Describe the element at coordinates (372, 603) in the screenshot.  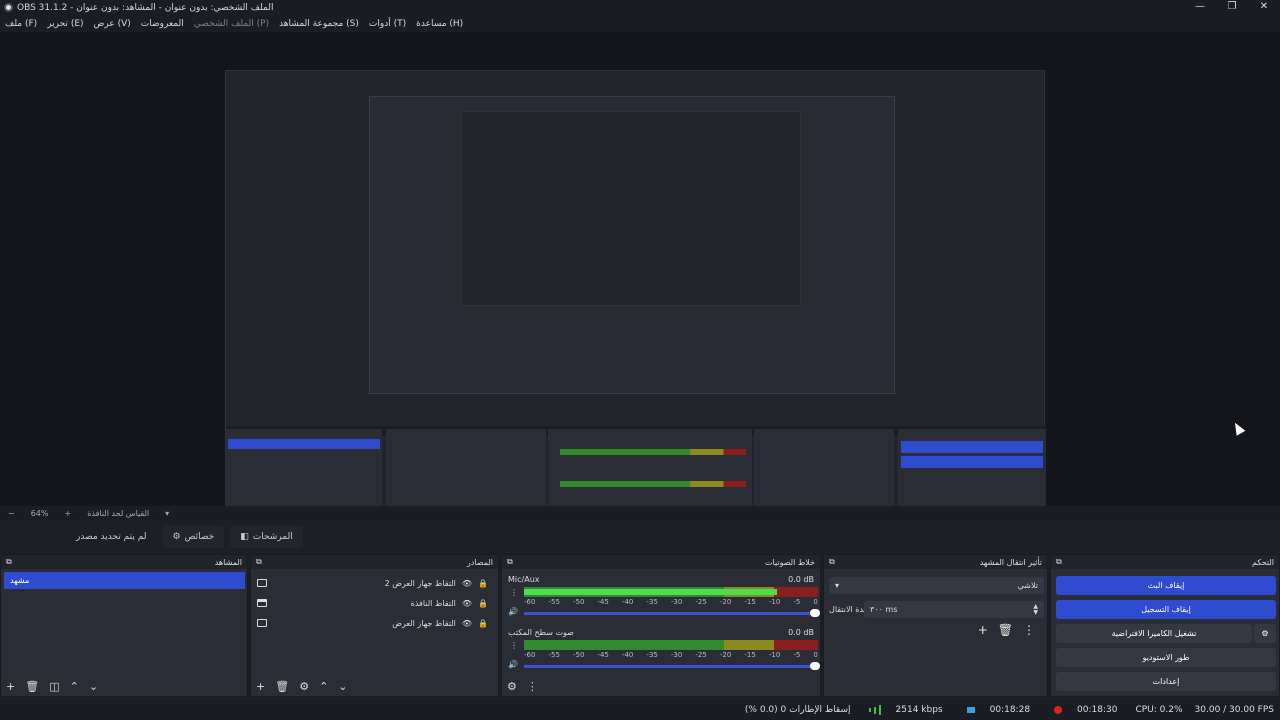
I see `source-row: التقاط النافذة 👁 🔒` at that location.